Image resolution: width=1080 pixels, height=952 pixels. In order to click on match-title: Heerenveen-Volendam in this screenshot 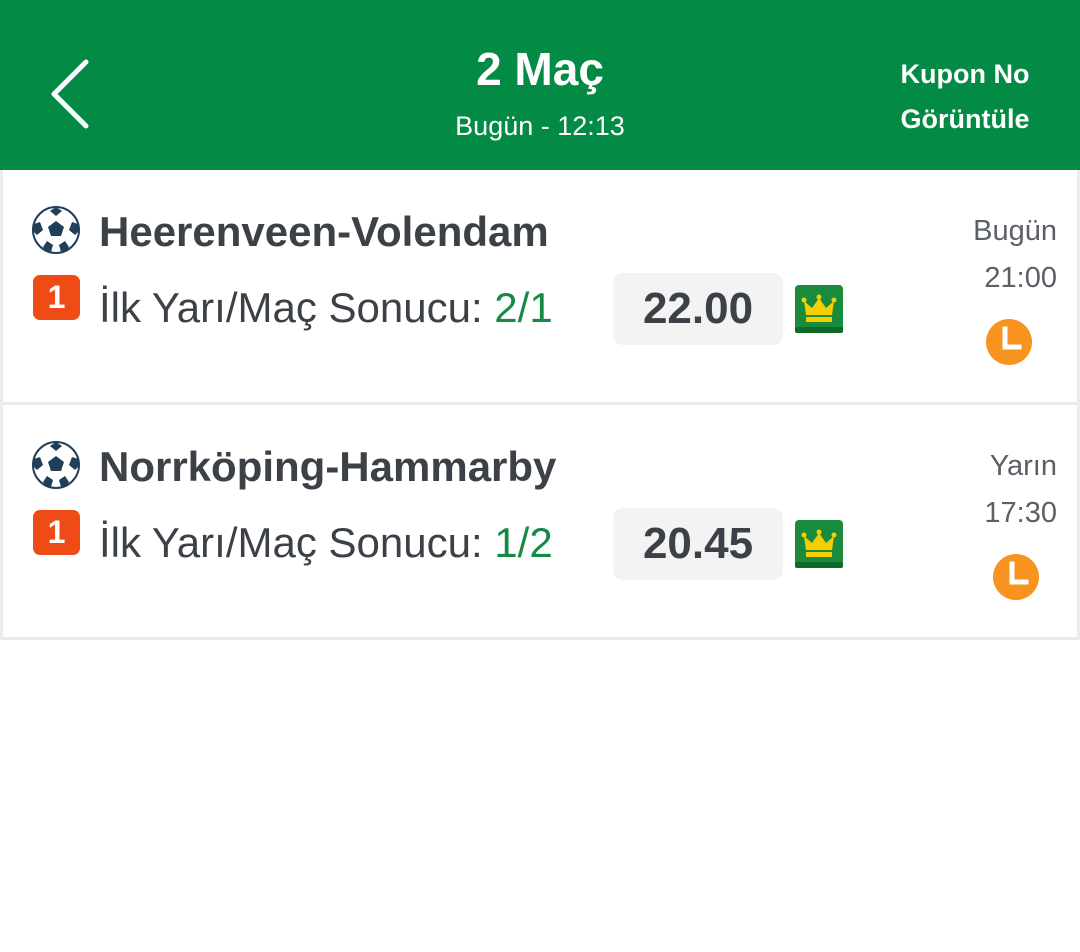, I will do `click(324, 231)`.